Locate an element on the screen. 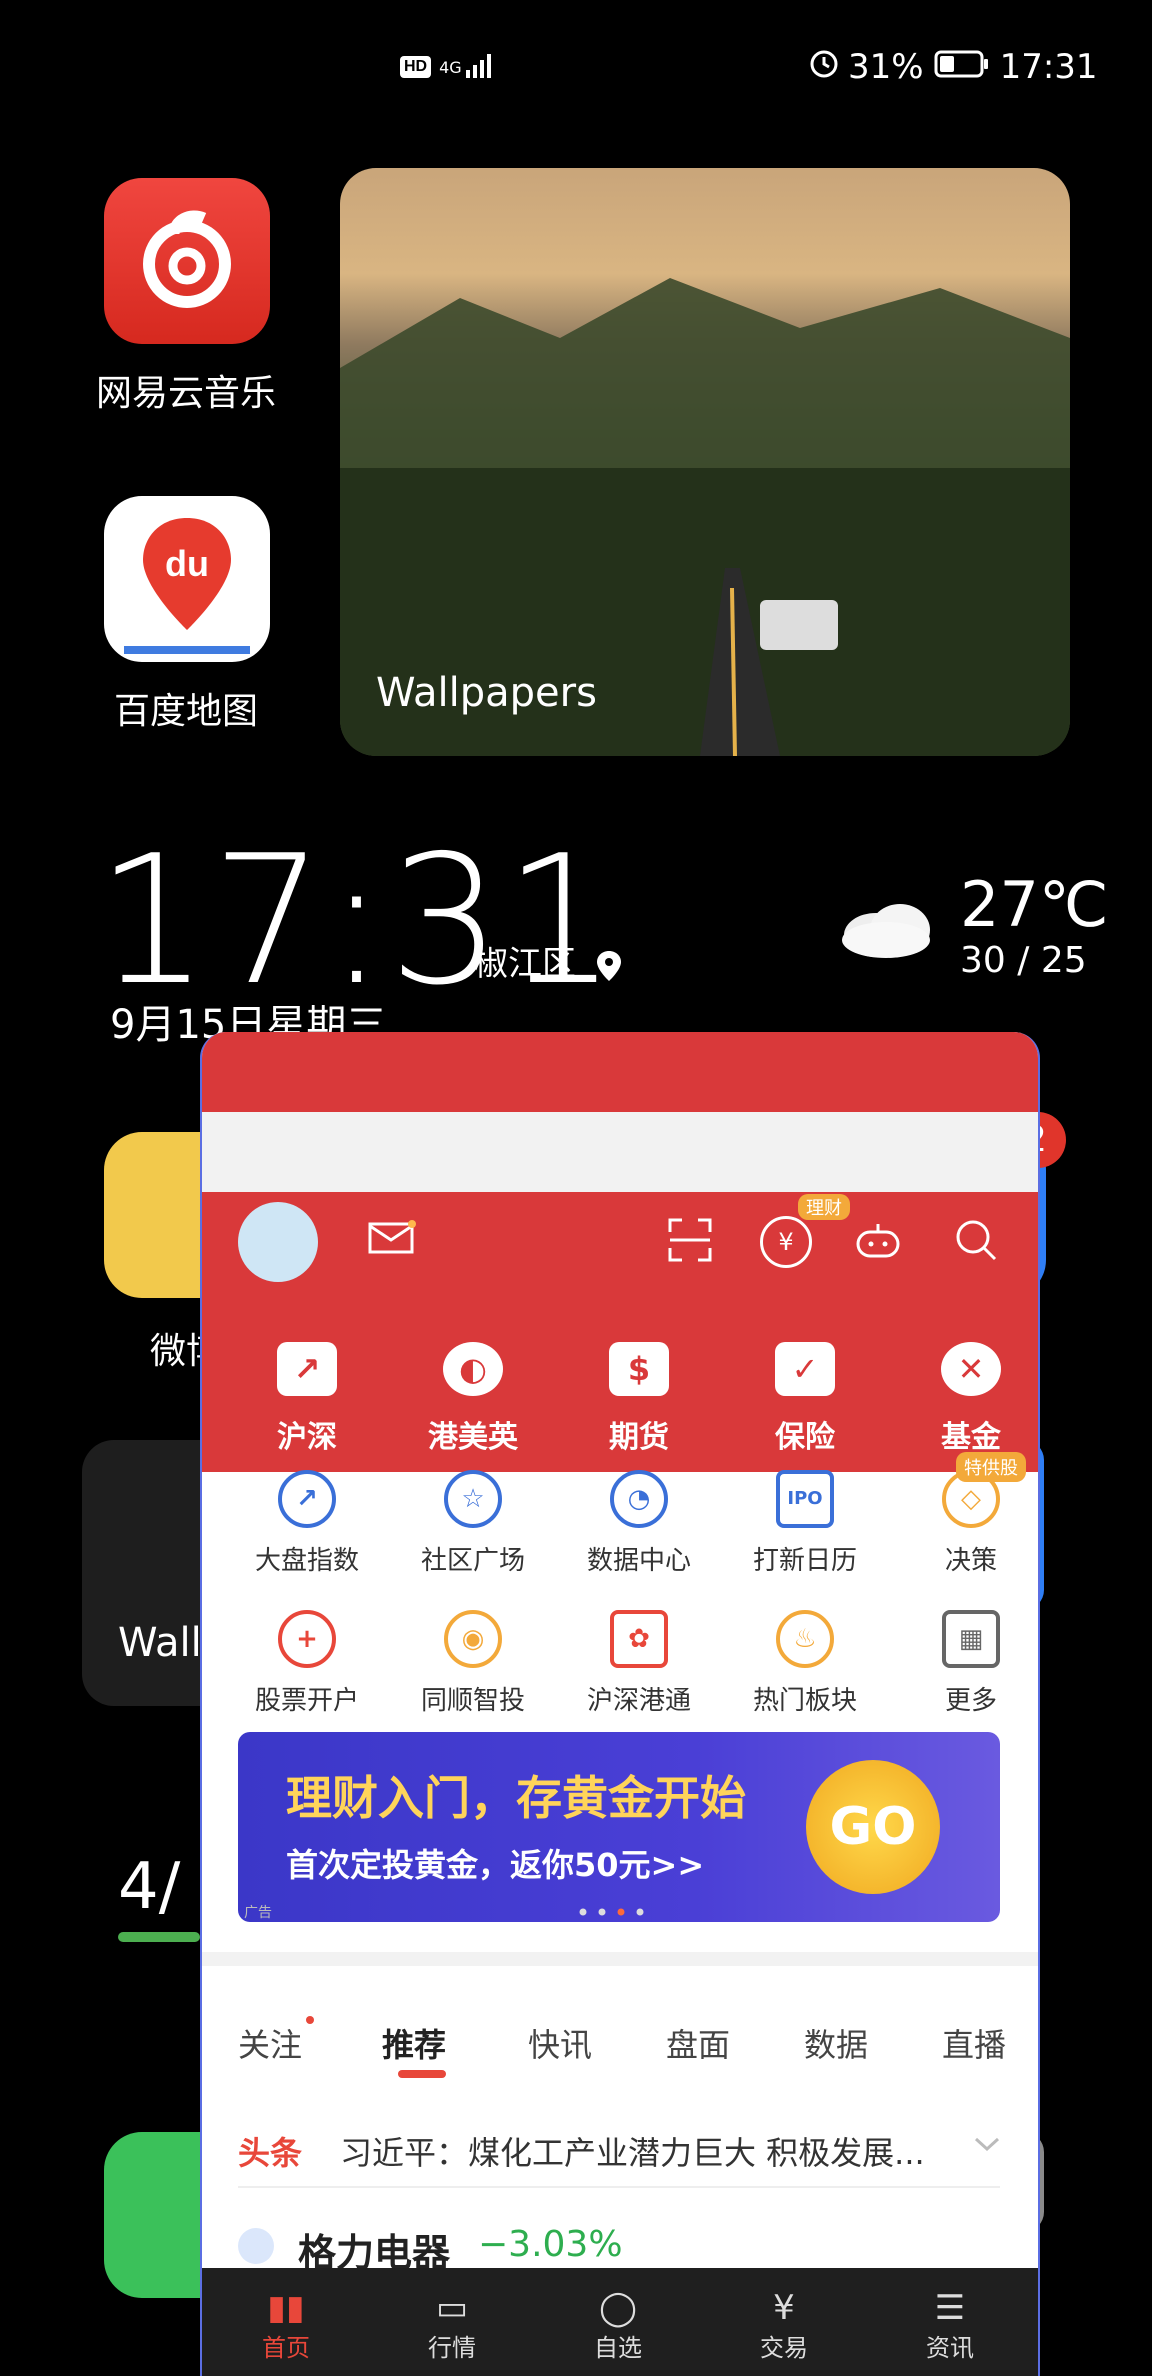 The height and width of the screenshot is (2376, 1152). grid-ipo: IPO 打新日历 is located at coordinates (805, 1523).